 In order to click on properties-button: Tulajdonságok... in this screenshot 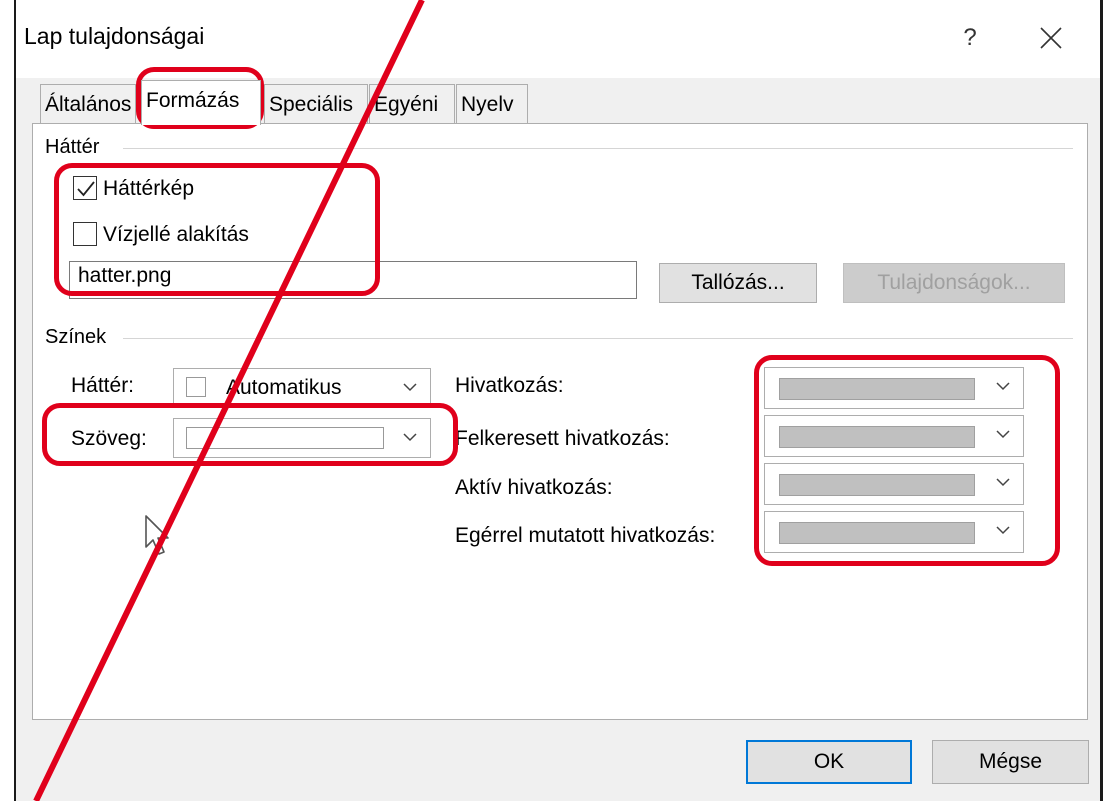, I will do `click(954, 283)`.